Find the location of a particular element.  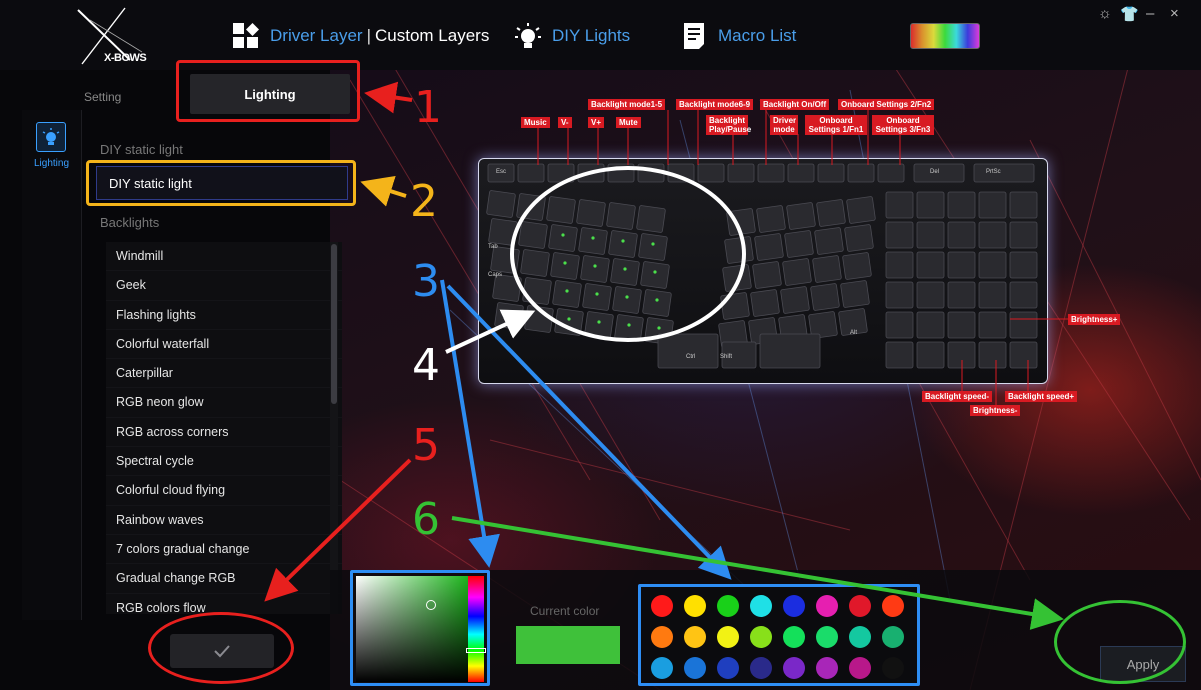

arrow-3b is located at coordinates (589, 432).